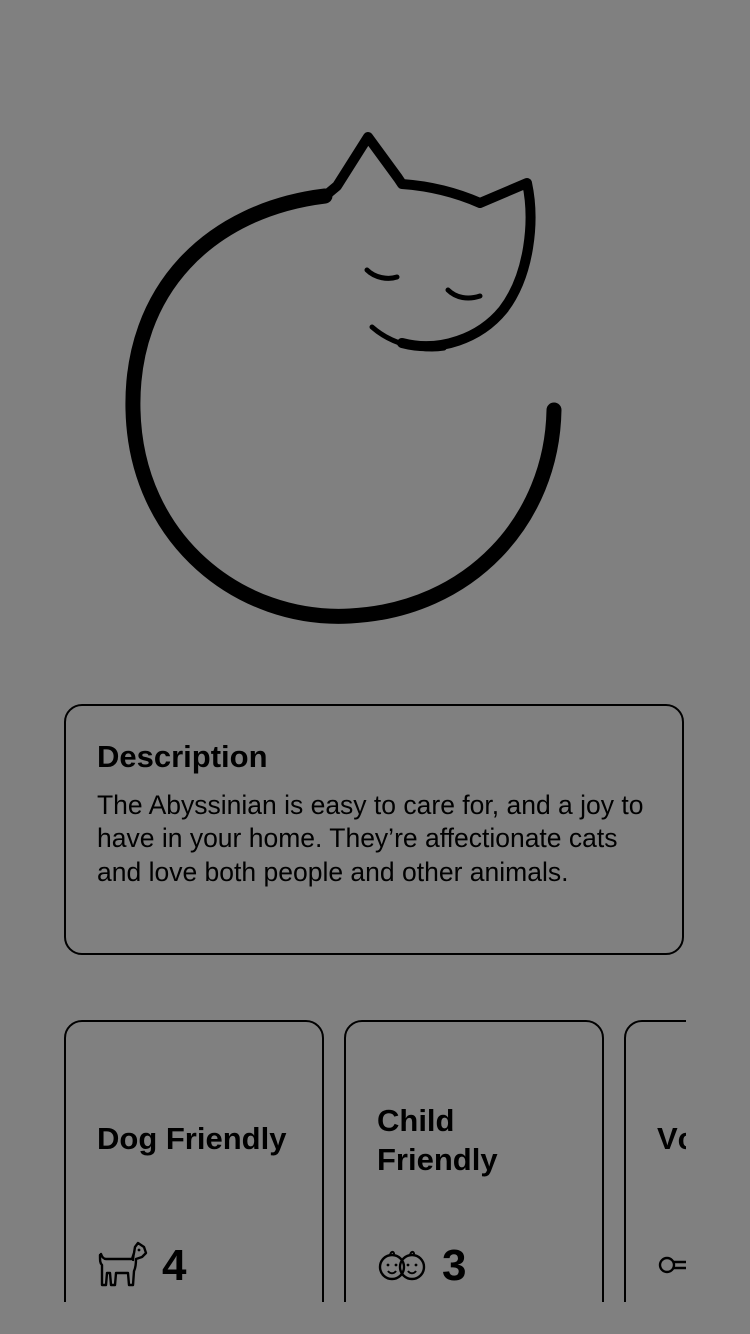 The width and height of the screenshot is (750, 1334). I want to click on trait-value: 4, so click(174, 1265).